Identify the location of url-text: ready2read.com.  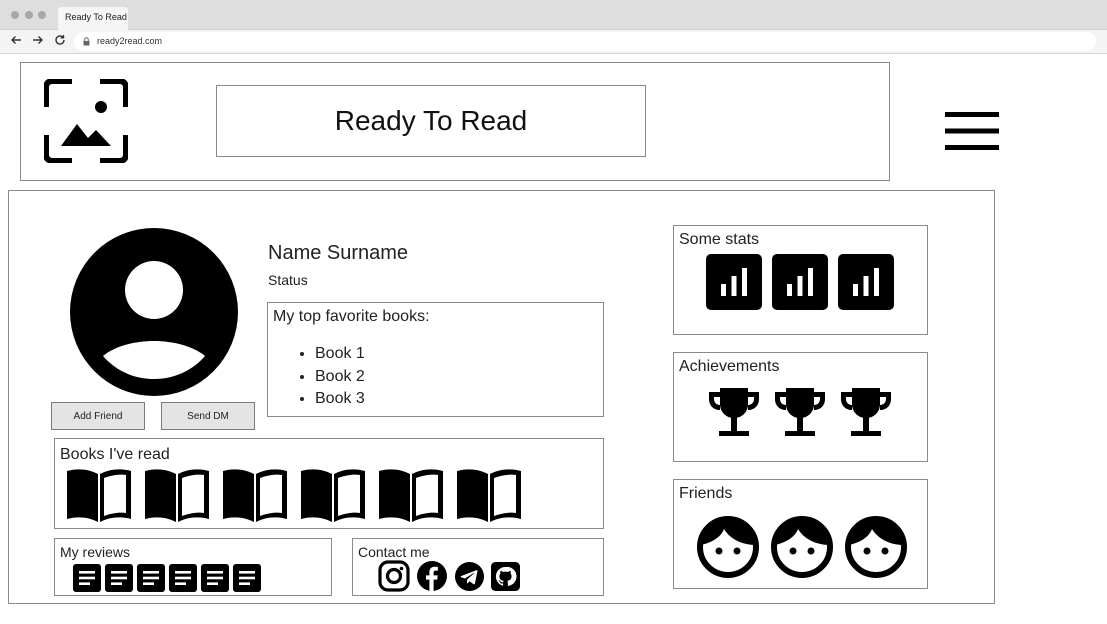
(130, 41).